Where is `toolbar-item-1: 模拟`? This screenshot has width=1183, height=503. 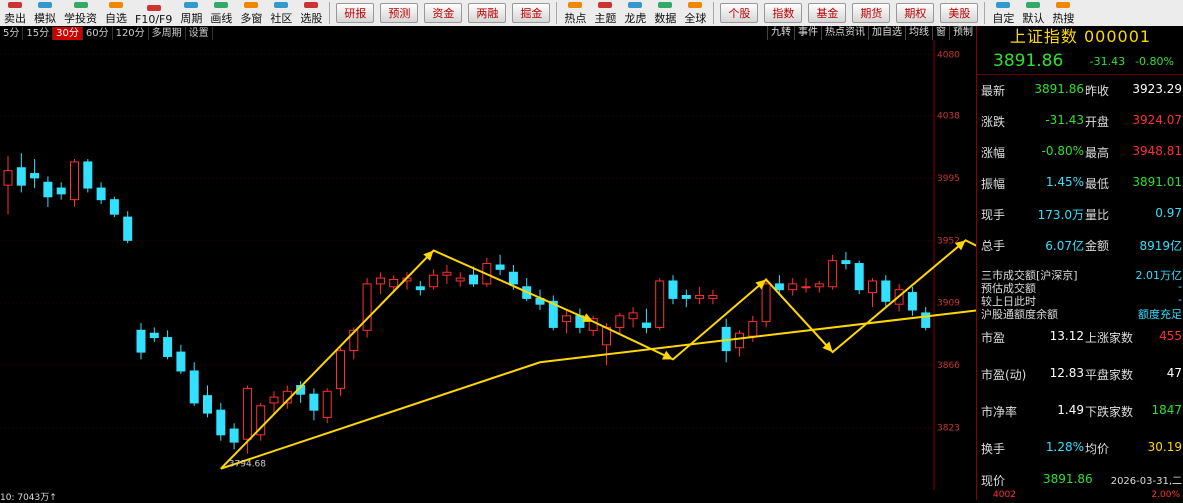
toolbar-item-1: 模拟 is located at coordinates (45, 13).